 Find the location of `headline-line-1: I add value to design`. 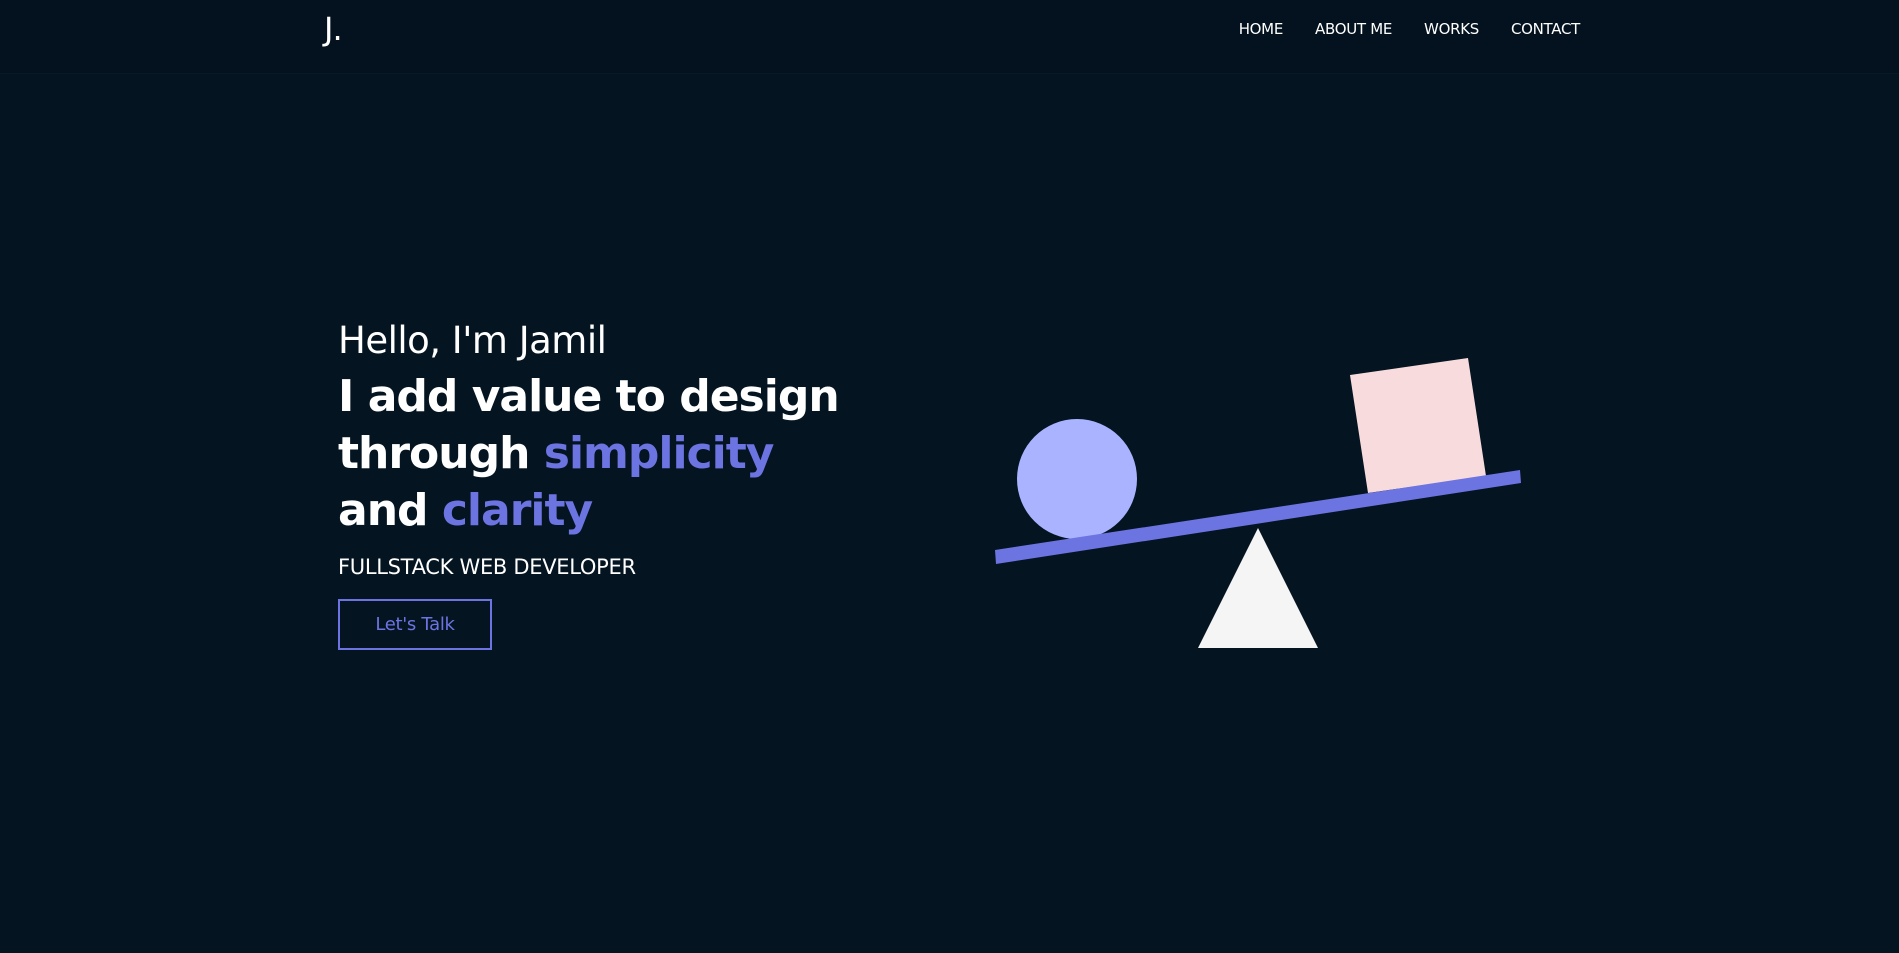

headline-line-1: I add value to design is located at coordinates (589, 396).